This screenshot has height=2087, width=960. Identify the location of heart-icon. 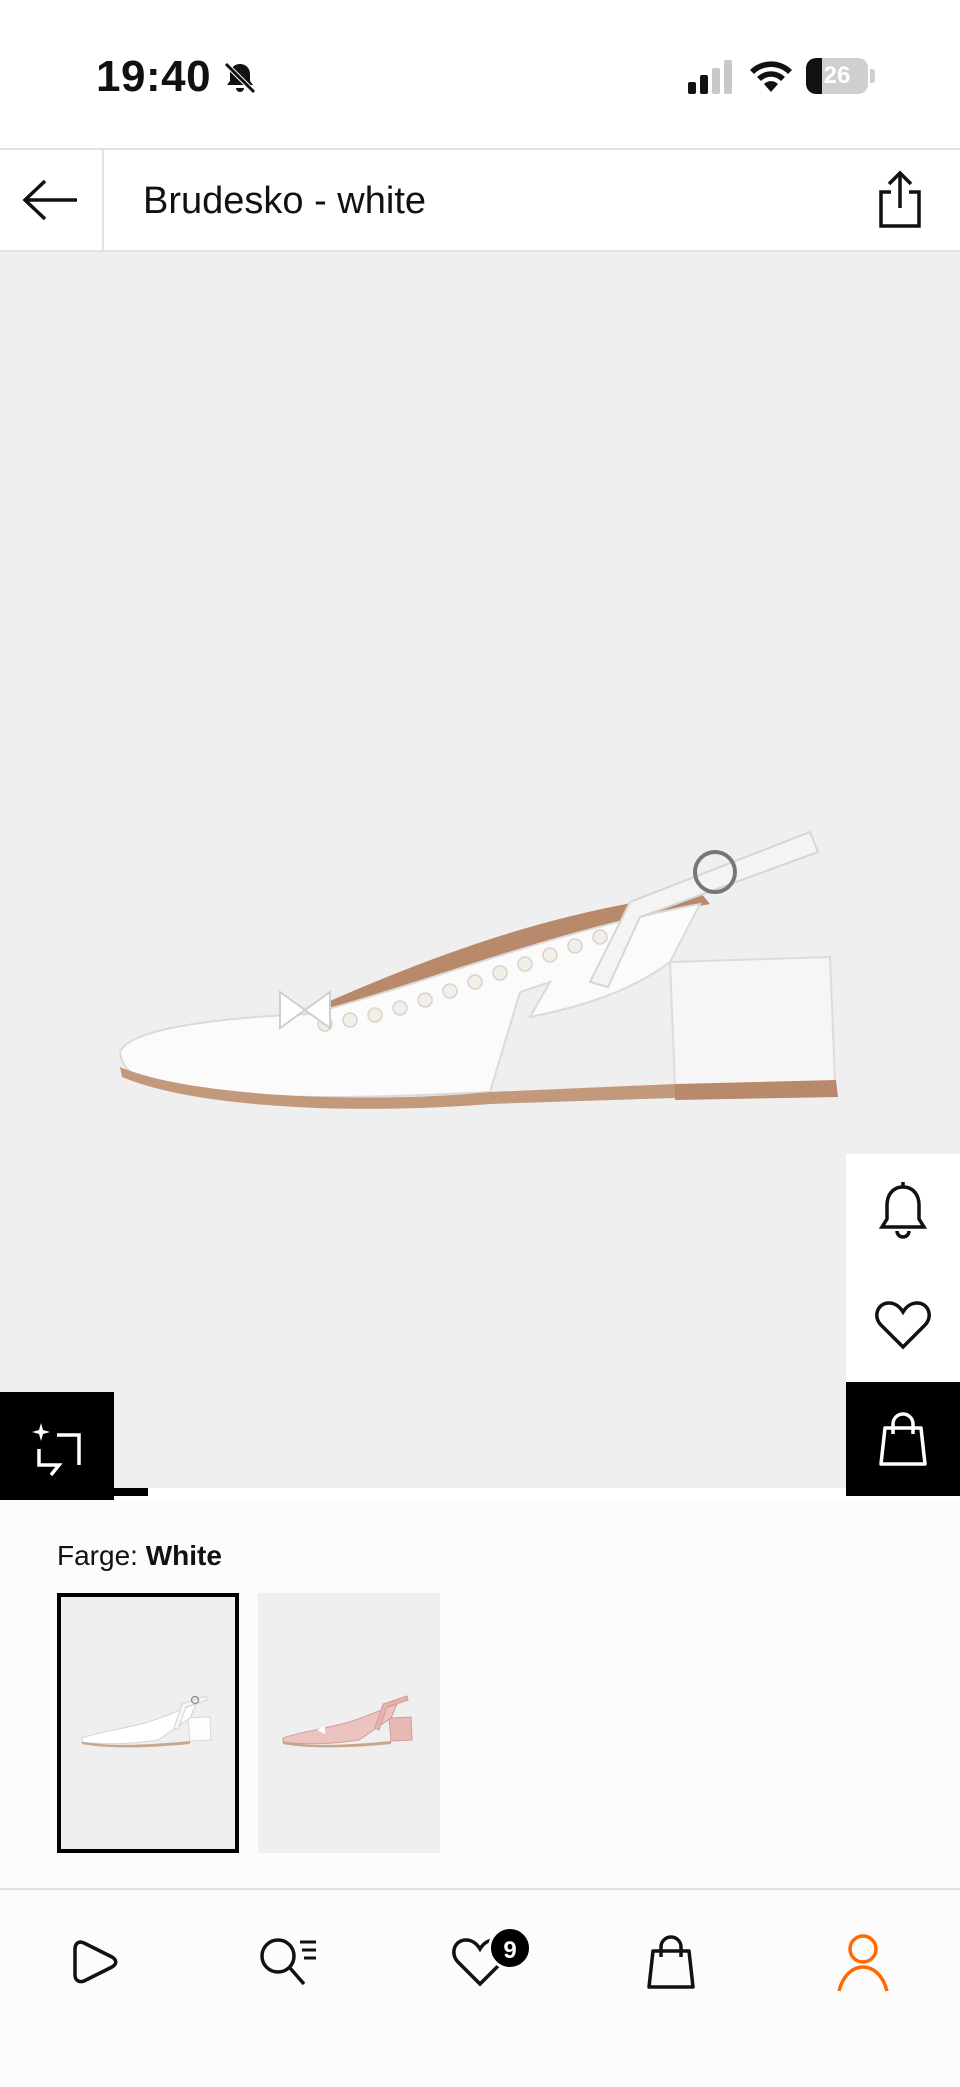
(903, 1325).